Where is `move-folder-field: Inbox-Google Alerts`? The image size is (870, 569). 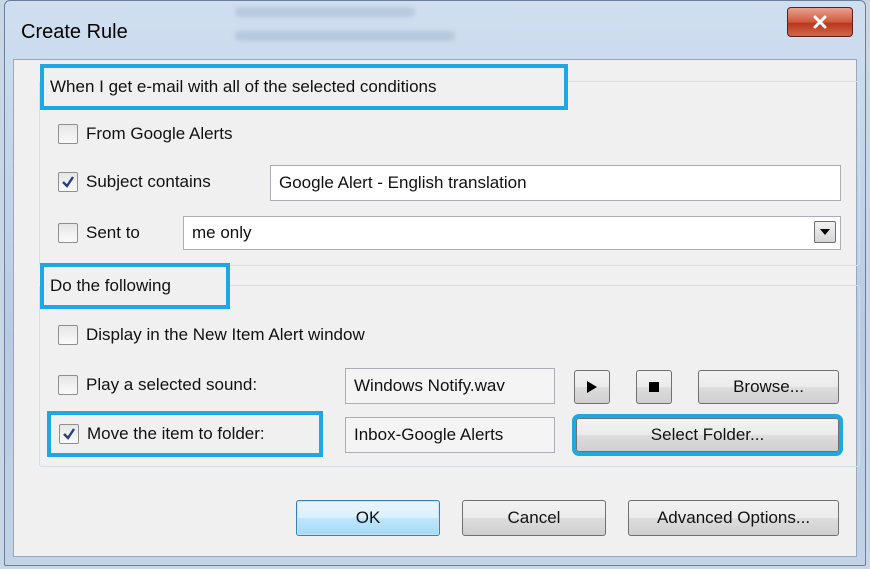 move-folder-field: Inbox-Google Alerts is located at coordinates (450, 435).